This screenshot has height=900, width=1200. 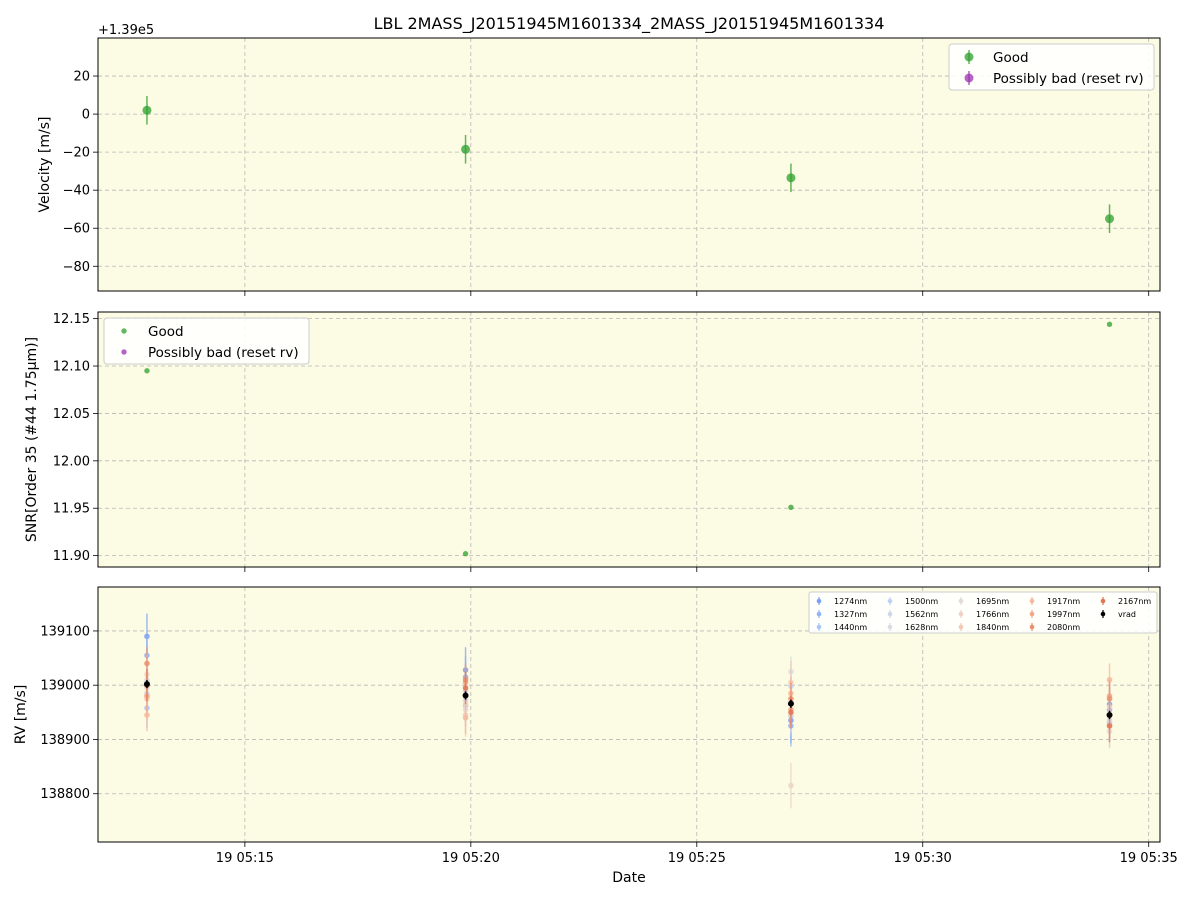 What do you see at coordinates (65, 631) in the screenshot?
I see `y-tick-label: 139100` at bounding box center [65, 631].